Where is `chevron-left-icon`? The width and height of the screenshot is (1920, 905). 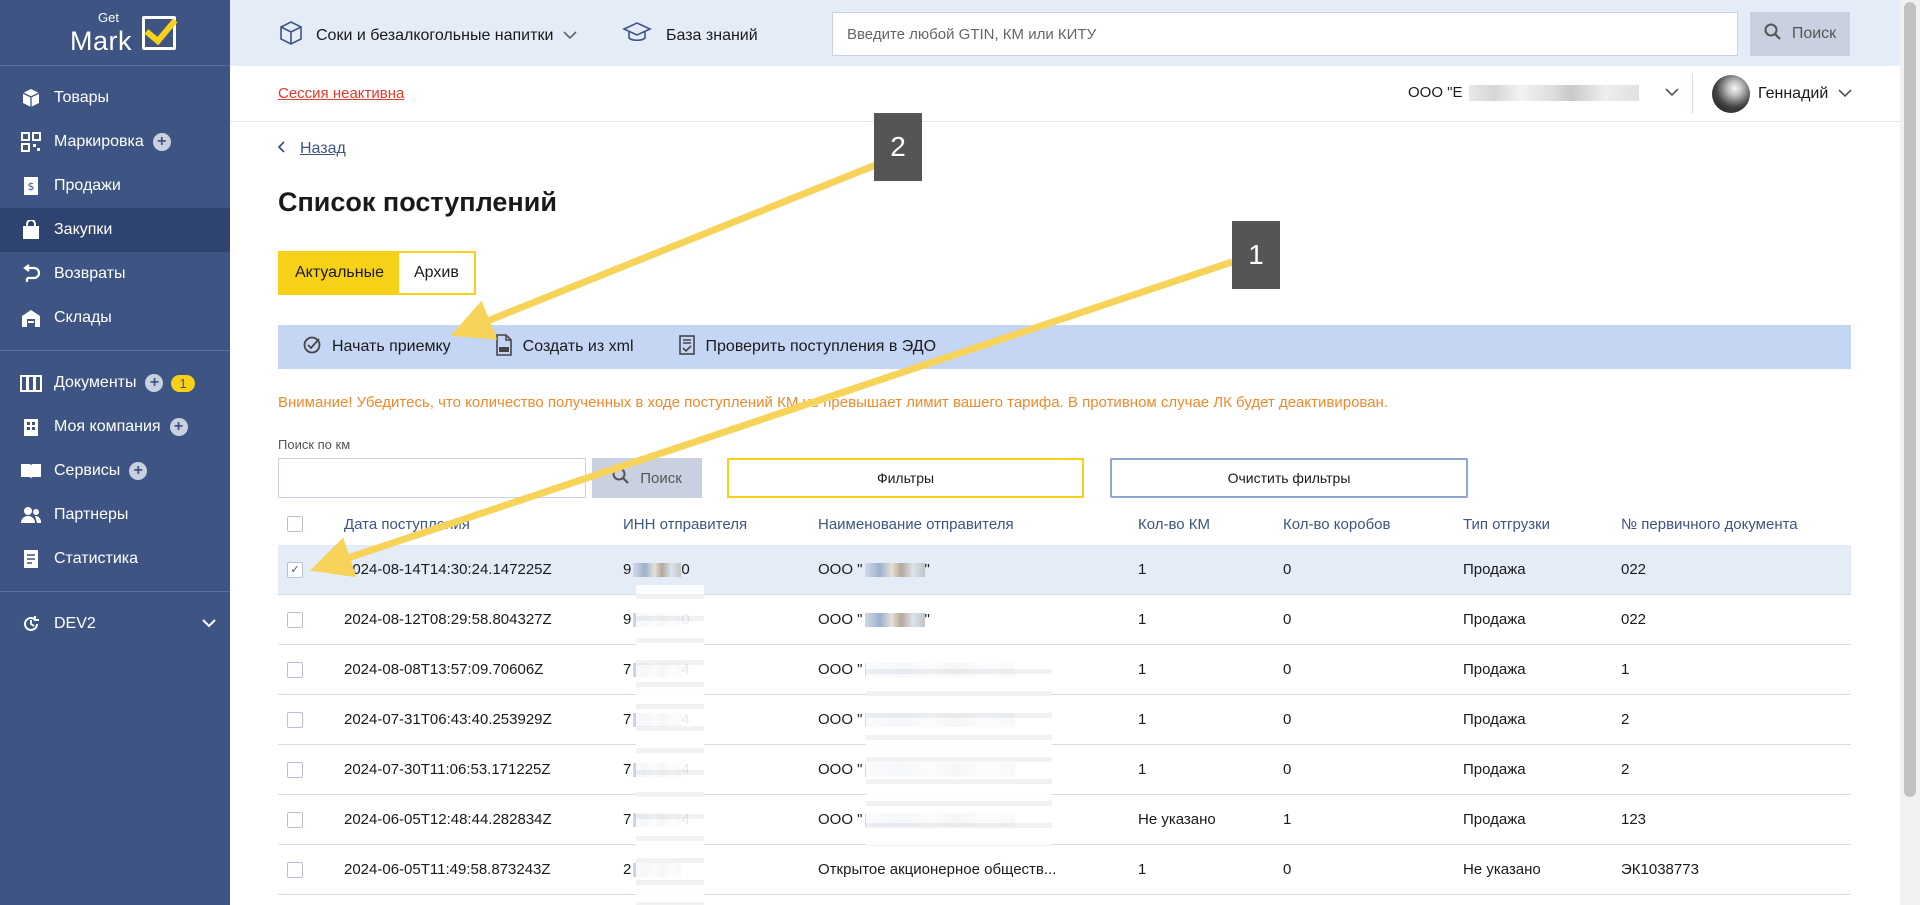
chevron-left-icon is located at coordinates (281, 149).